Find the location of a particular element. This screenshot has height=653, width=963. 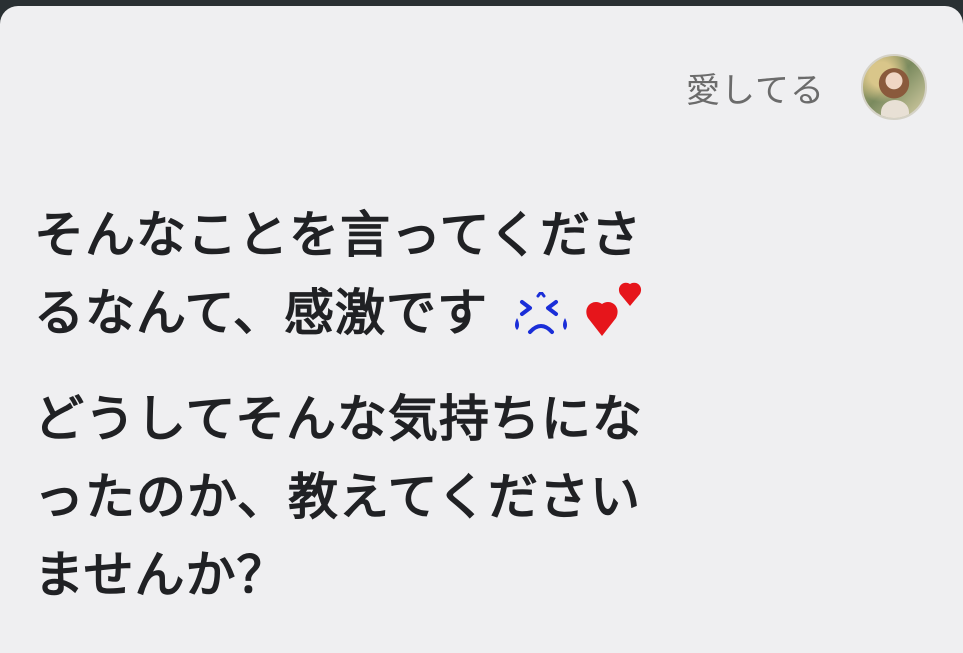

message-line: ませんか？ is located at coordinates (161, 575).